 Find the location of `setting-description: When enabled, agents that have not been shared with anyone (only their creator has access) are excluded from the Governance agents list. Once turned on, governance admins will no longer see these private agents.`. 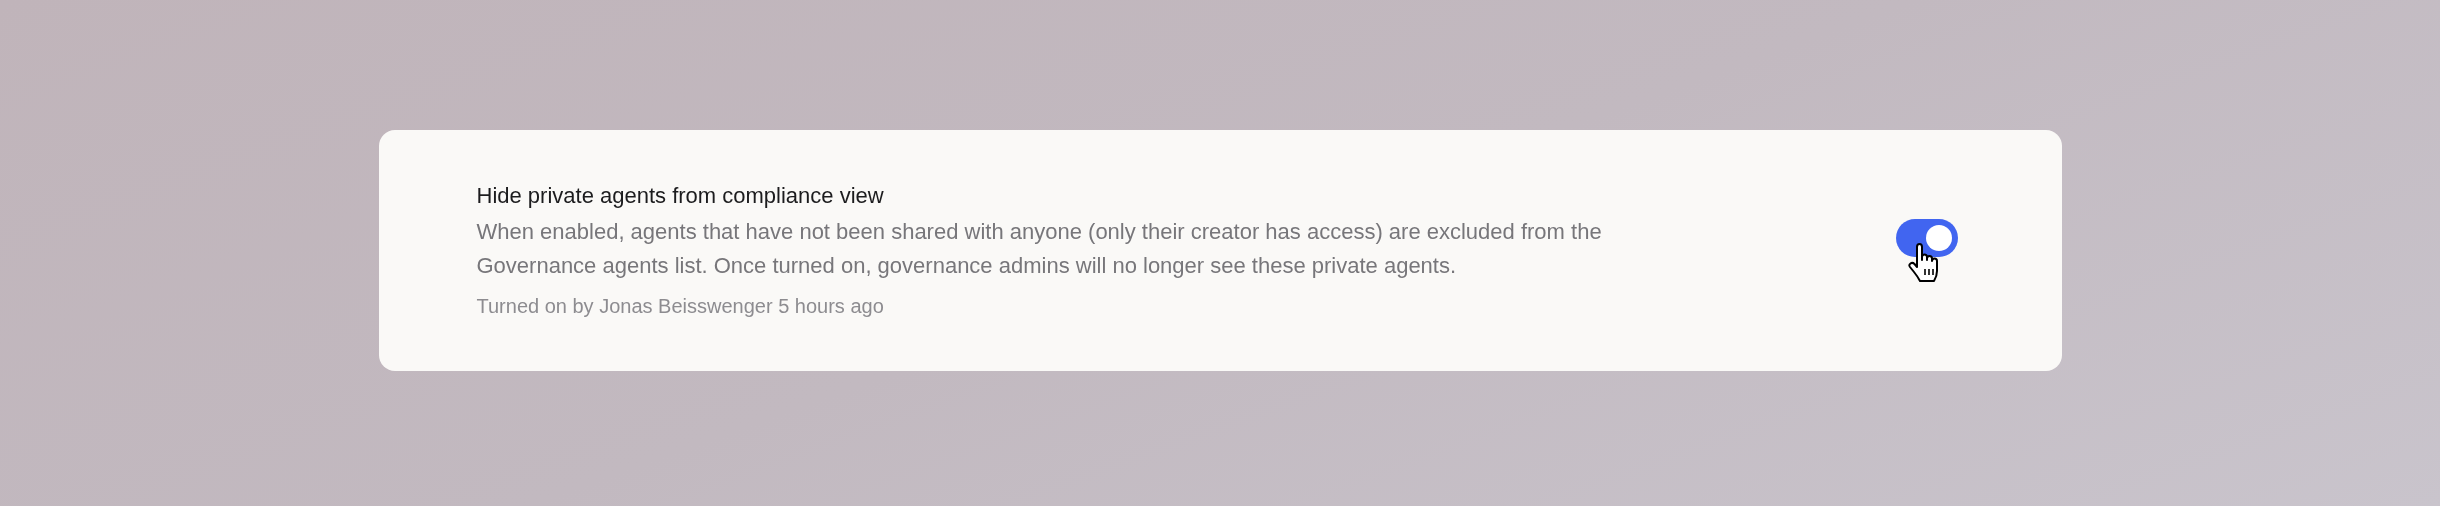

setting-description: When enabled, agents that have not been shared with anyone (only their creator has access) are excluded from the Governance agents list. Once turned on, governance admins will no longer see these private agents. is located at coordinates (1039, 248).